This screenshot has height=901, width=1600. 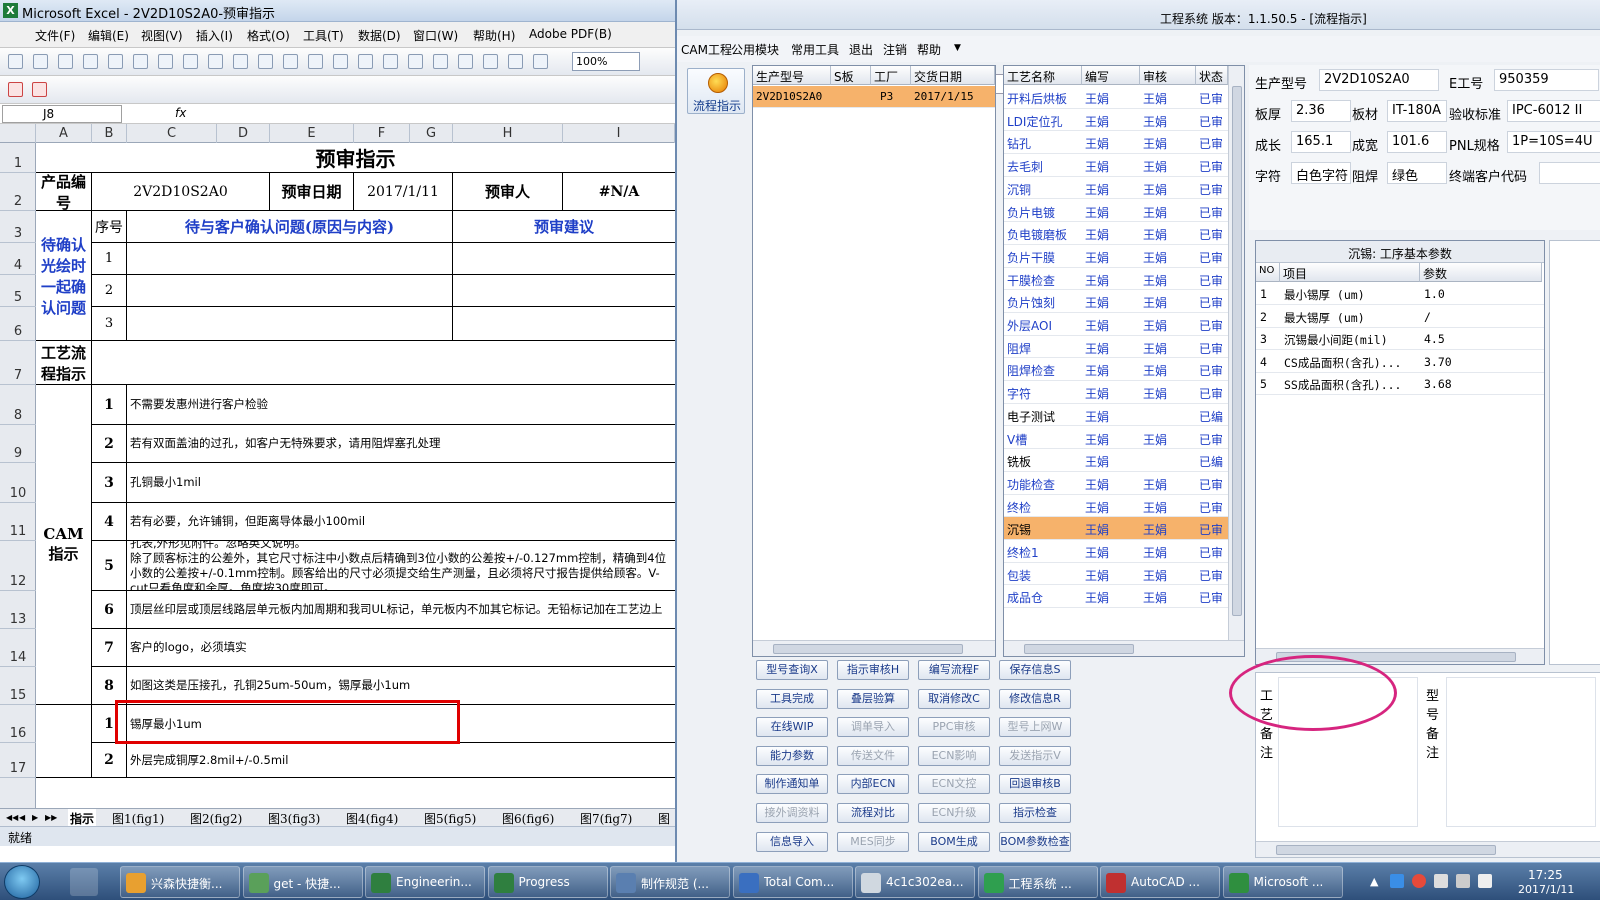 What do you see at coordinates (1116, 256) in the screenshot?
I see `process-row: 负片干膜 王娟 王娟 已审` at bounding box center [1116, 256].